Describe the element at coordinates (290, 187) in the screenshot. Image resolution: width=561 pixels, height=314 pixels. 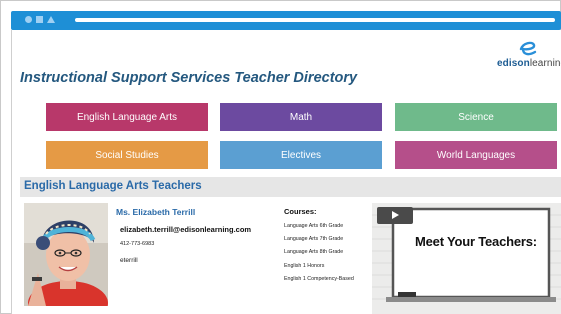
I see `section-header: English Language Arts Teachers` at that location.